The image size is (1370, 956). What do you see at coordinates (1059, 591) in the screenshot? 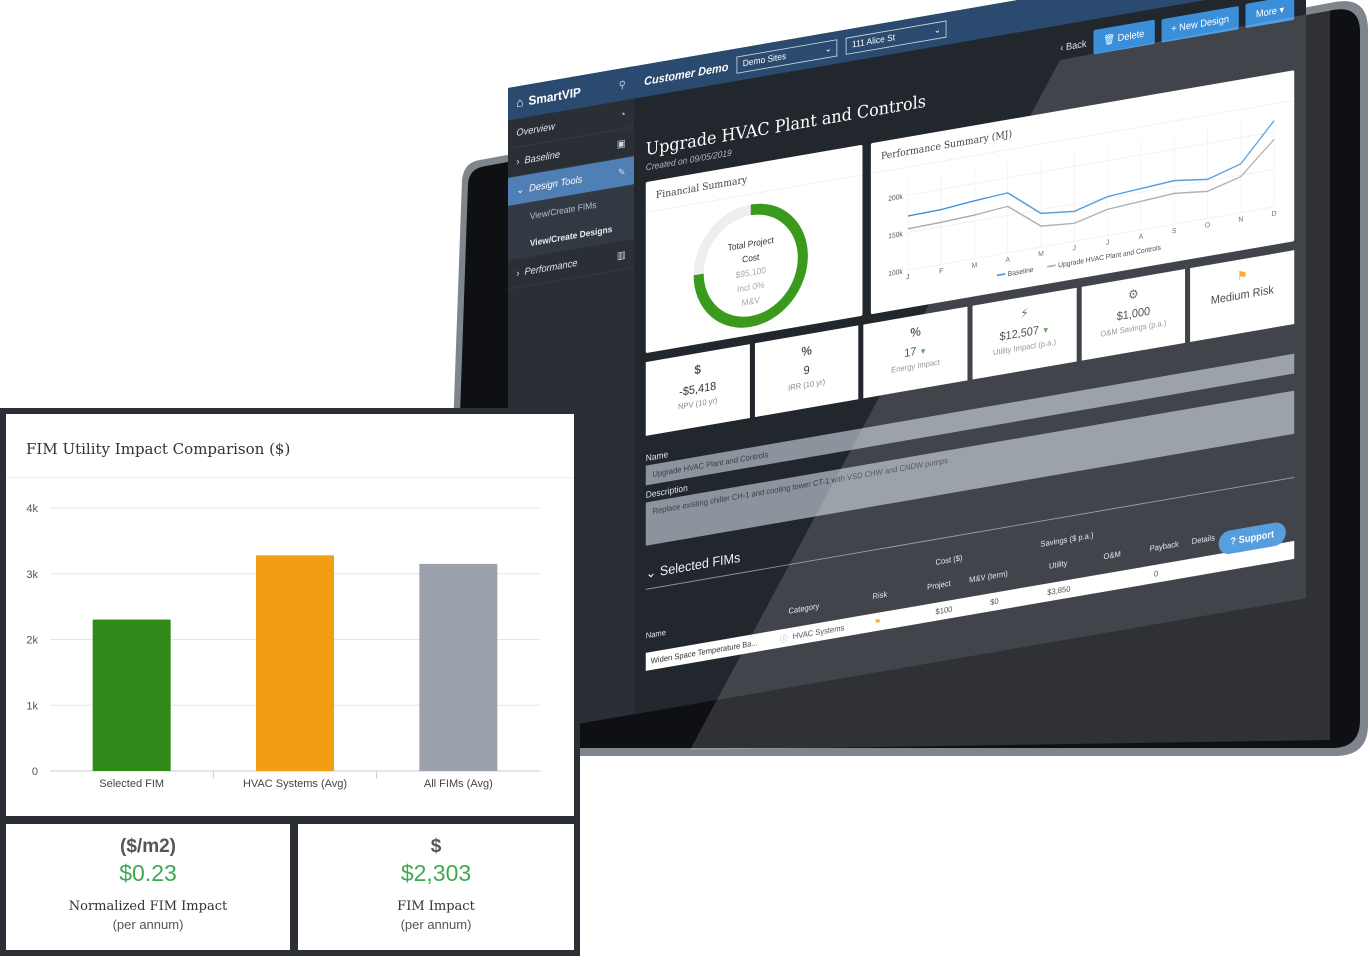
I see `fim-utility: $3,850` at bounding box center [1059, 591].